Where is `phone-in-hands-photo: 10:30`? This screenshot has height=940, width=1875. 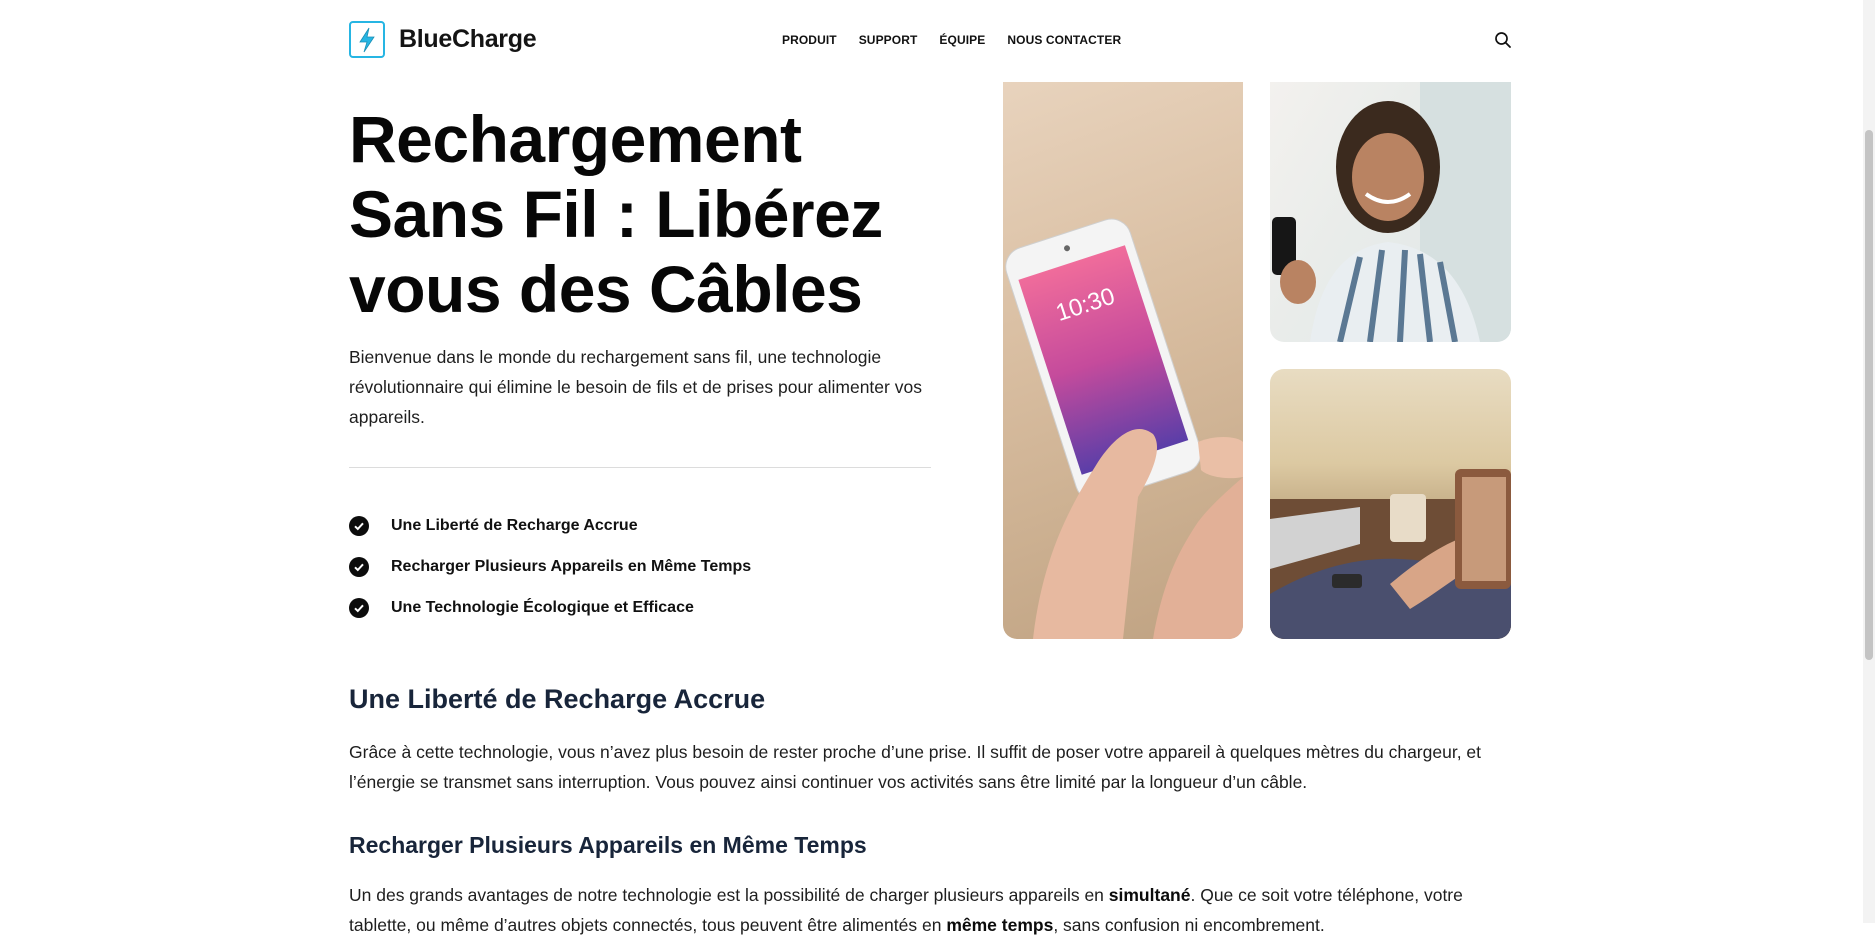 phone-in-hands-photo: 10:30 is located at coordinates (1123, 360).